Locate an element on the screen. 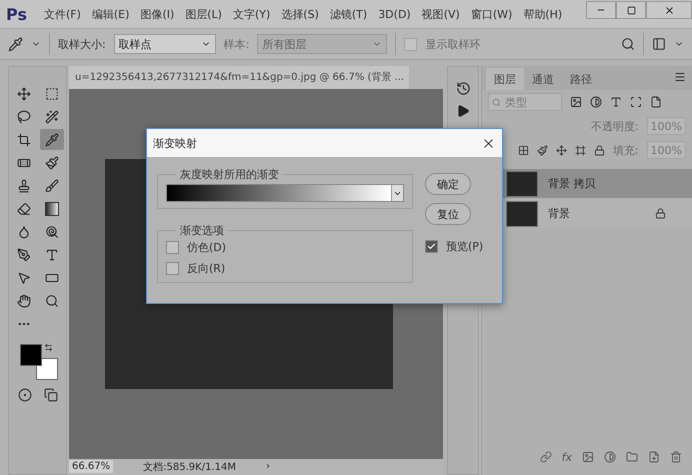  history-brush-icon is located at coordinates (51, 185).